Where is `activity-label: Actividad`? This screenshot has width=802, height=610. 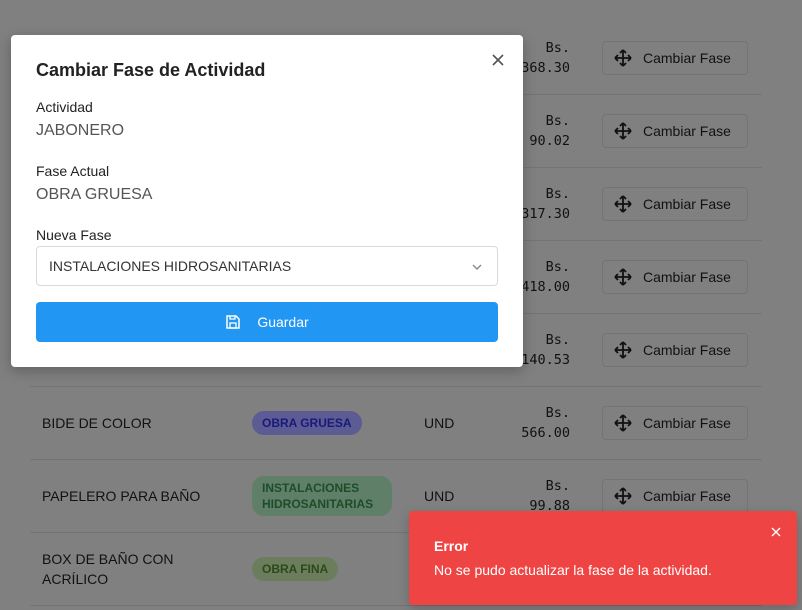
activity-label: Actividad is located at coordinates (64, 107).